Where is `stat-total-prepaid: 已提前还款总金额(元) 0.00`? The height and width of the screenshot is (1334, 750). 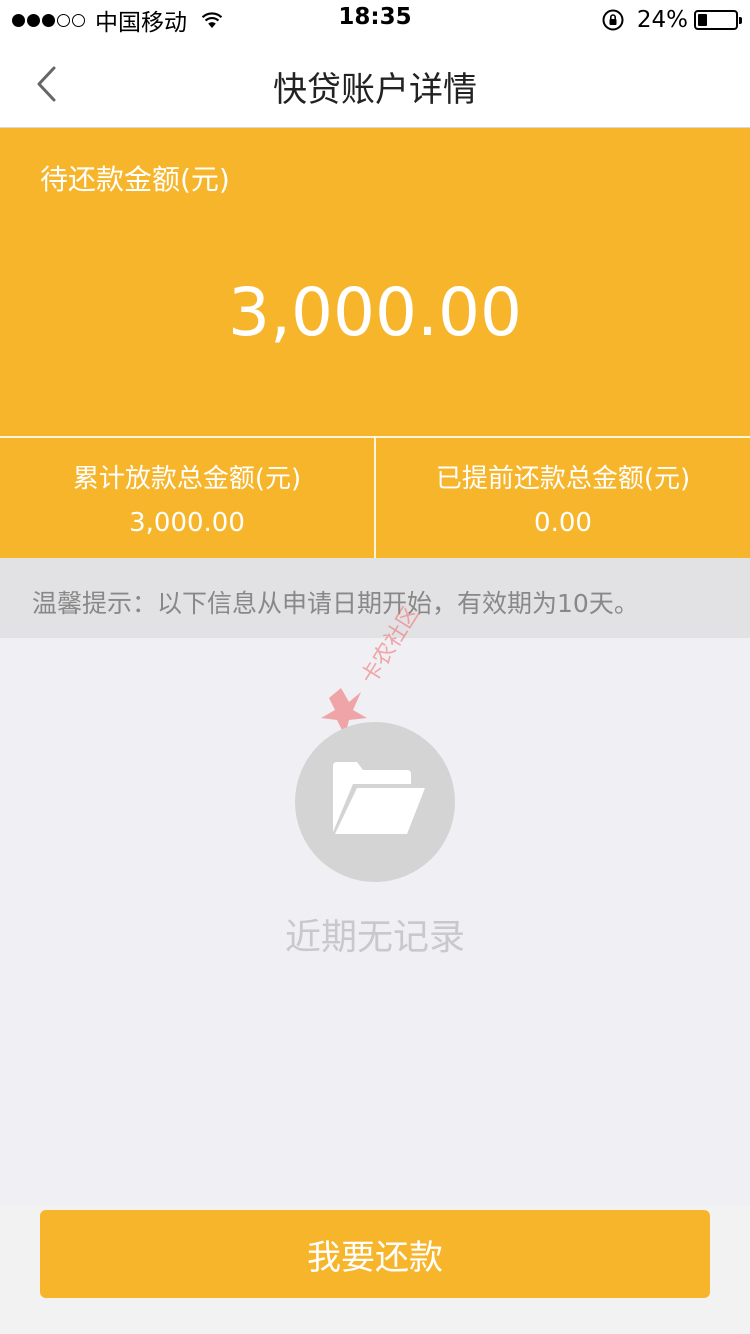 stat-total-prepaid: 已提前还款总金额(元) 0.00 is located at coordinates (562, 498).